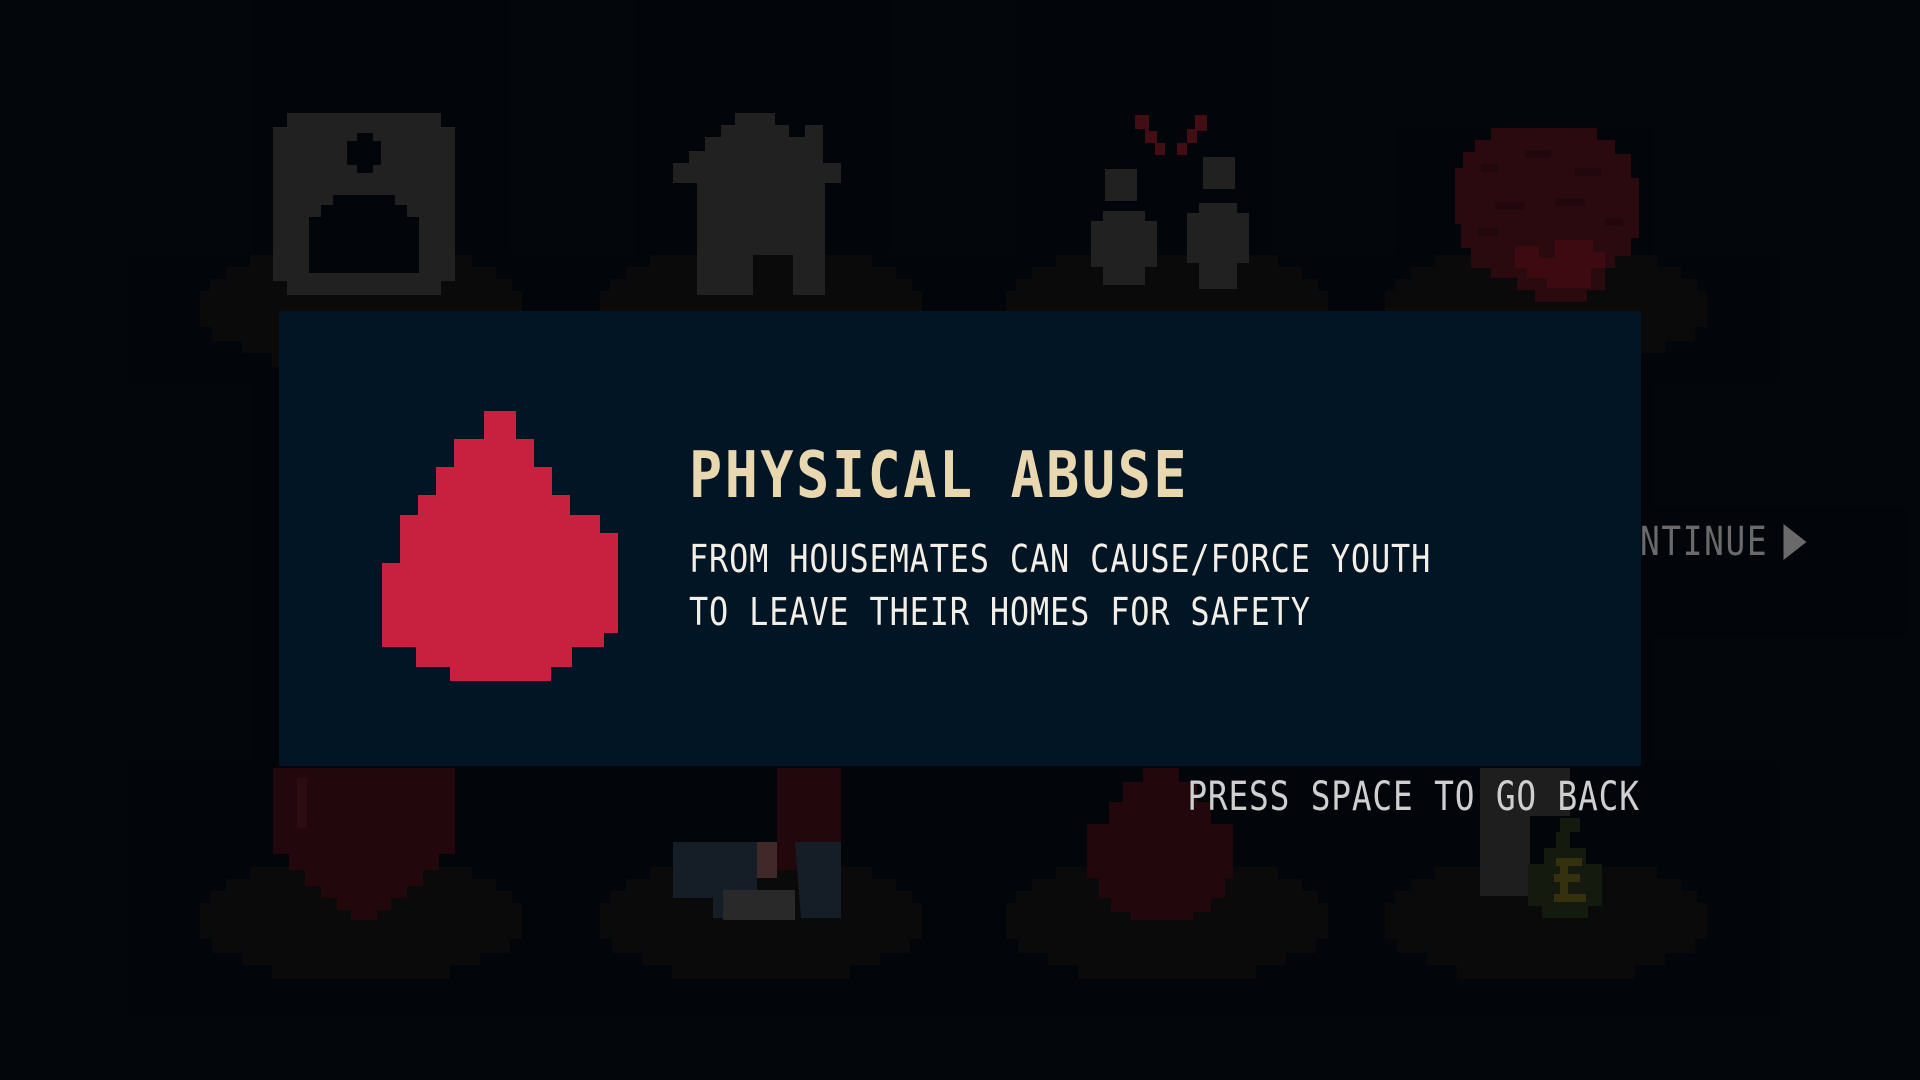 The height and width of the screenshot is (1080, 1920). Describe the element at coordinates (764, 844) in the screenshot. I see `syringe-icon` at that location.